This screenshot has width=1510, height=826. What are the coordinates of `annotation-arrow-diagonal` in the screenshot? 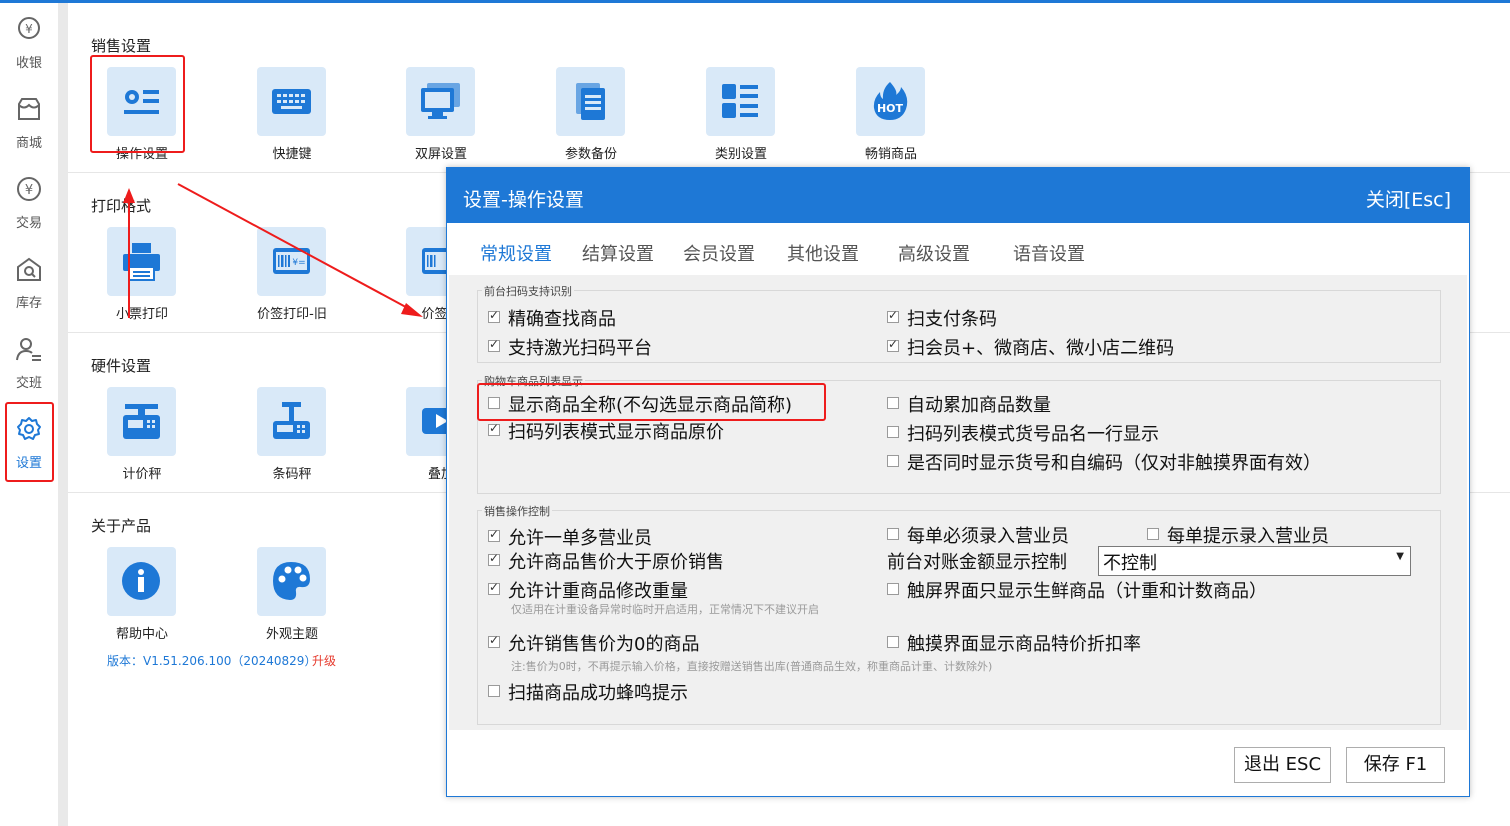 It's located at (296, 248).